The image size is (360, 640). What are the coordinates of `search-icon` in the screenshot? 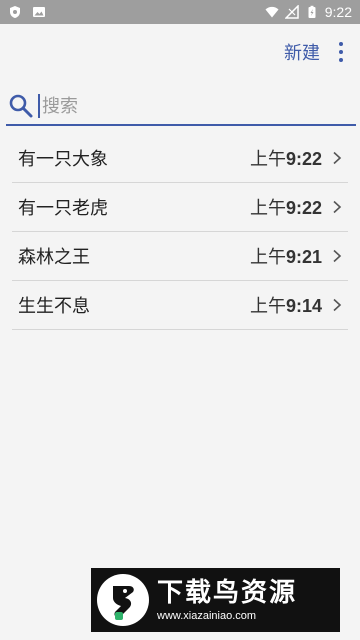 It's located at (21, 106).